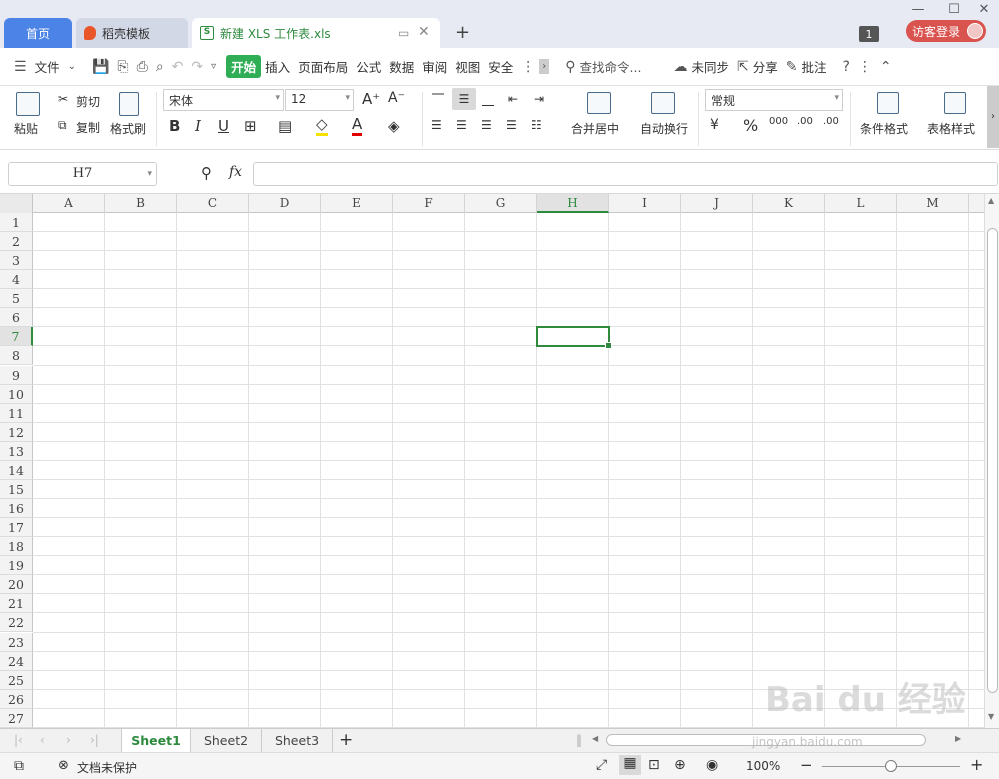  Describe the element at coordinates (436, 125) in the screenshot. I see `align-left-icon: ☰` at that location.